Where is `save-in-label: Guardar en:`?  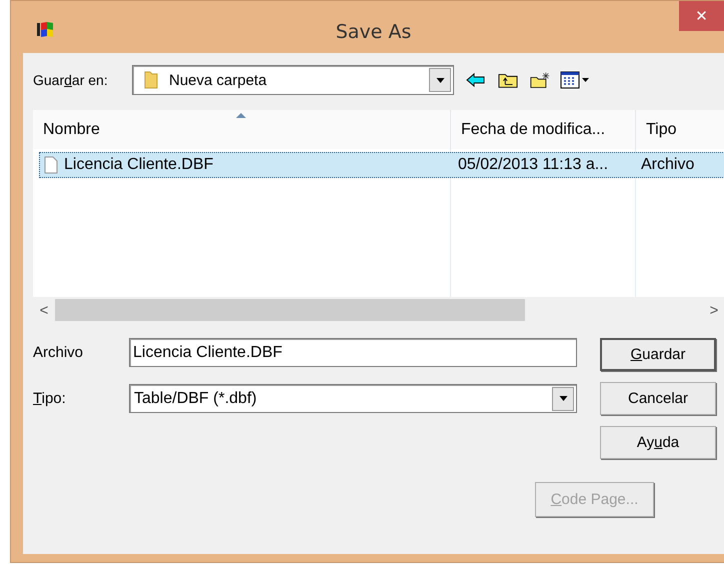 save-in-label: Guardar en: is located at coordinates (71, 80).